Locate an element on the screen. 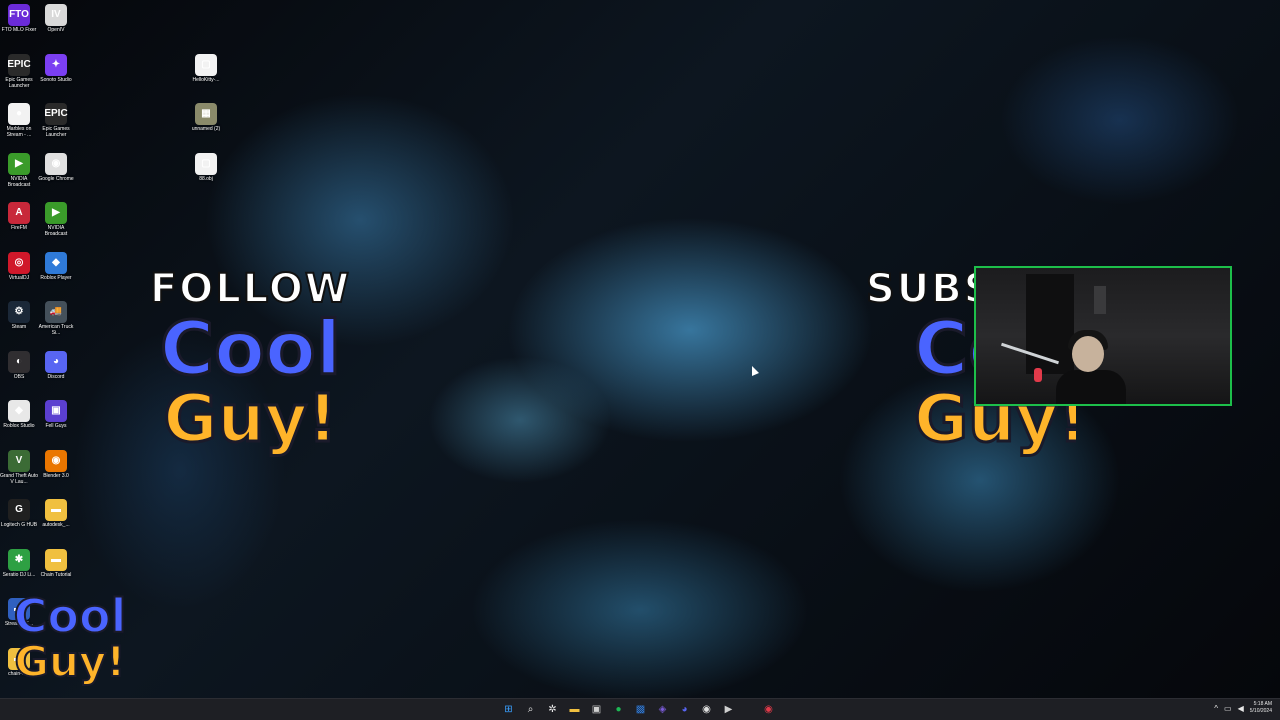 Image resolution: width=1280 pixels, height=720 pixels. system-tray: ^ ▭ ◀ 5:18 AM 5/10/2024 is located at coordinates (1243, 708).